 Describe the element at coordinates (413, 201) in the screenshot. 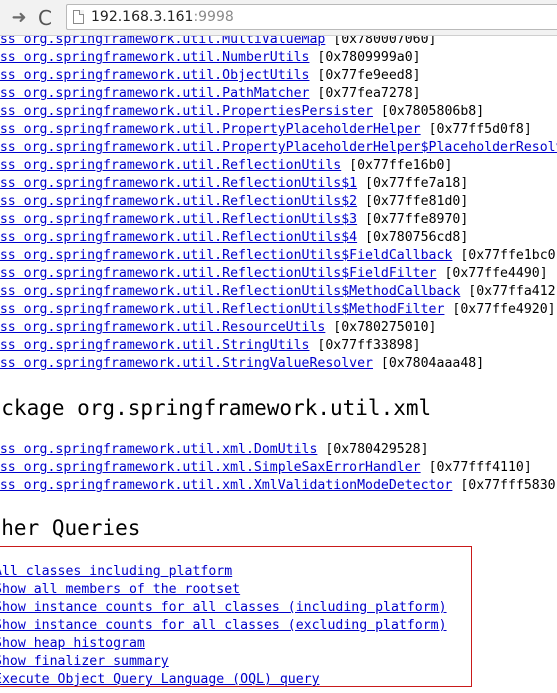

I see `class-address: [0x77ffe81d0]` at that location.